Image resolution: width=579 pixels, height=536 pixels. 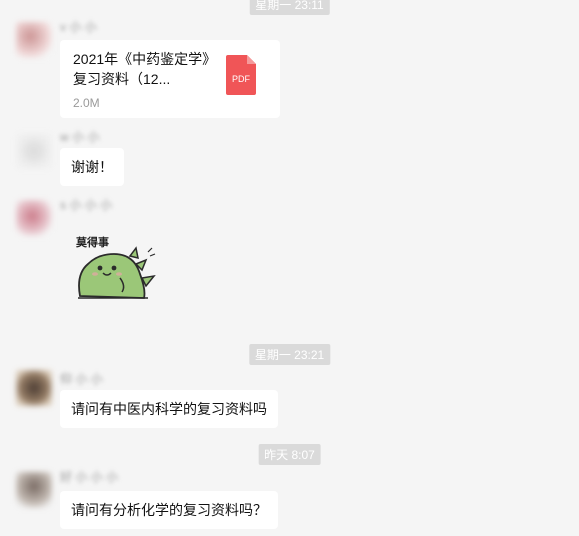 What do you see at coordinates (89, 477) in the screenshot?
I see `sender-name: 好 小 小 小` at bounding box center [89, 477].